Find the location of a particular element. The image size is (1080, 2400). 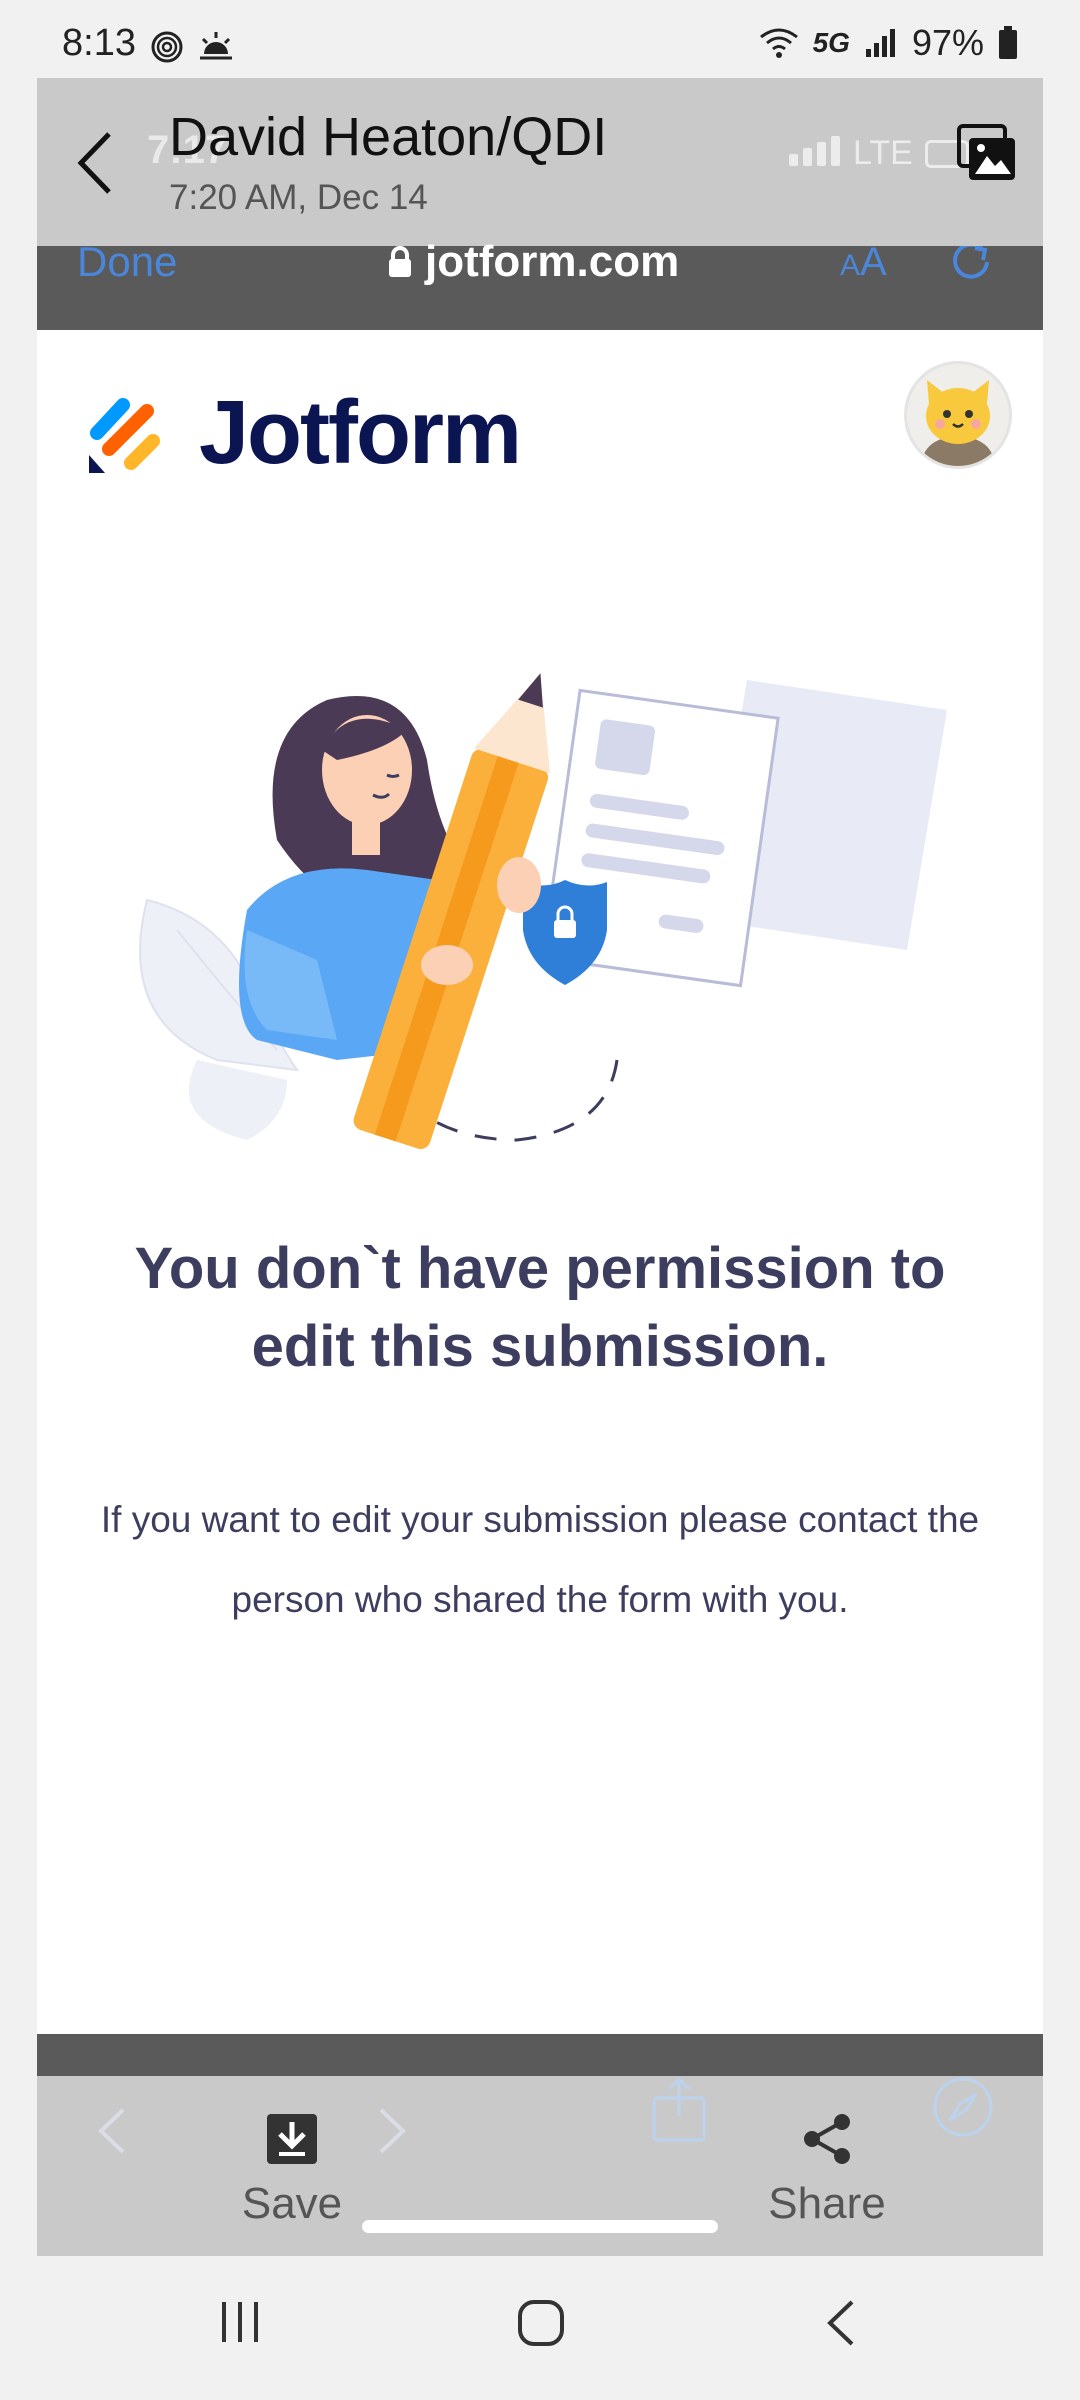

share-button: Share is located at coordinates (827, 2170).